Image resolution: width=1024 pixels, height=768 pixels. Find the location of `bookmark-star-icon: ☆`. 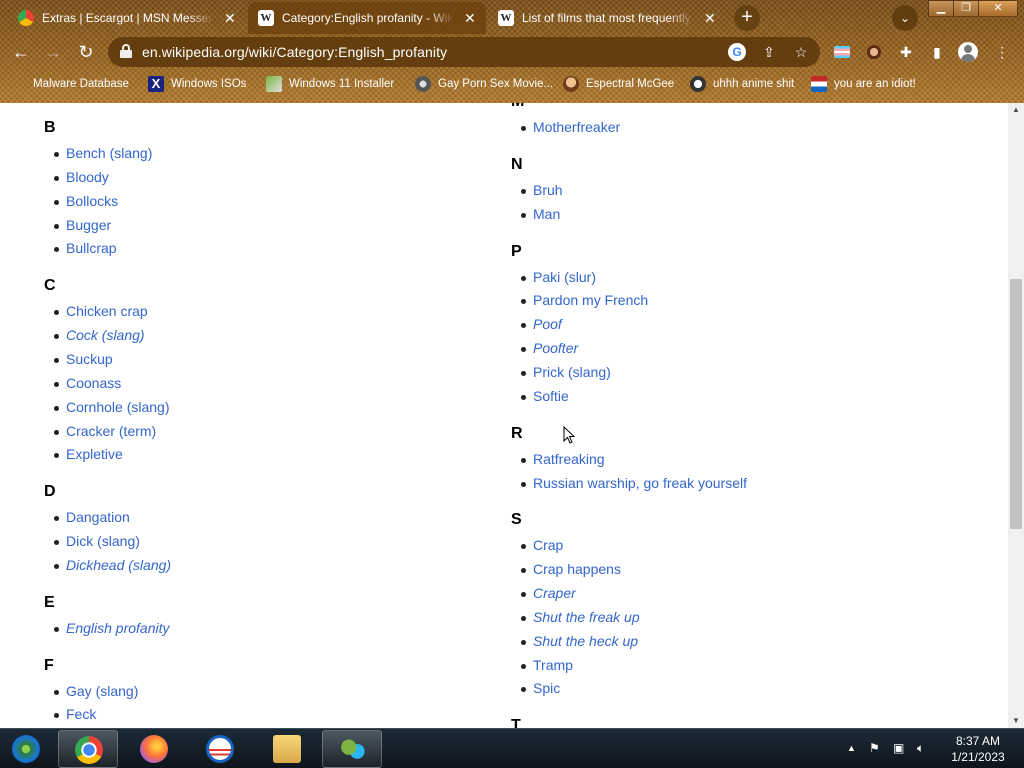

bookmark-star-icon: ☆ is located at coordinates (801, 52).